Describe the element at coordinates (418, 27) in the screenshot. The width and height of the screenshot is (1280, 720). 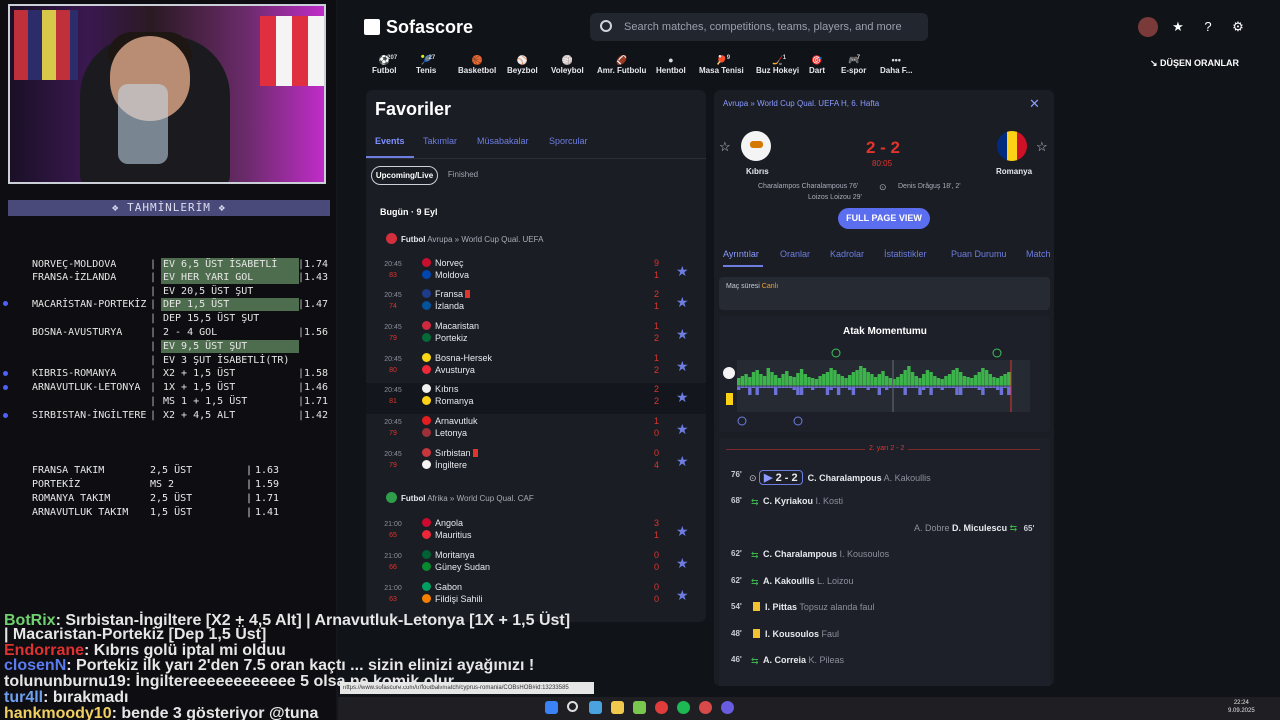
I see `sofascore-logo: Sofascore` at that location.